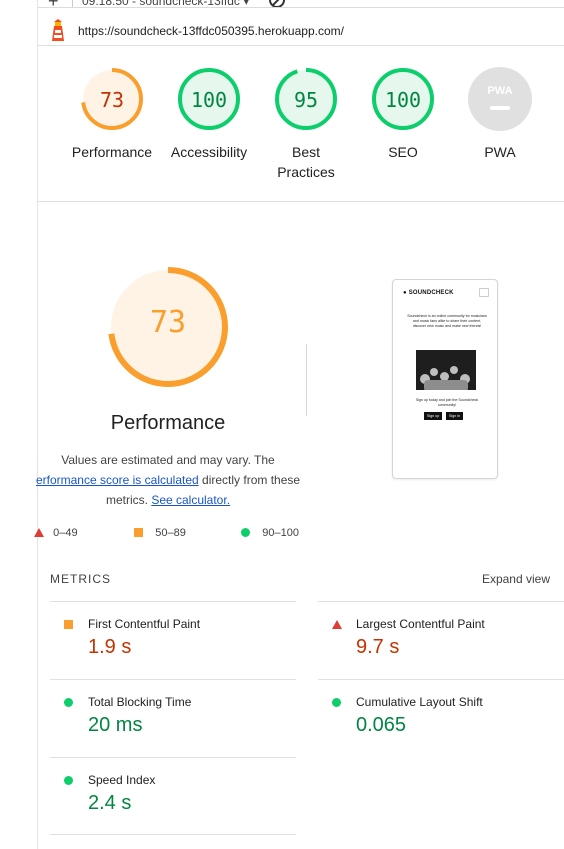  I want to click on score-legend: 0–49 50–89 90–100, so click(170, 535).